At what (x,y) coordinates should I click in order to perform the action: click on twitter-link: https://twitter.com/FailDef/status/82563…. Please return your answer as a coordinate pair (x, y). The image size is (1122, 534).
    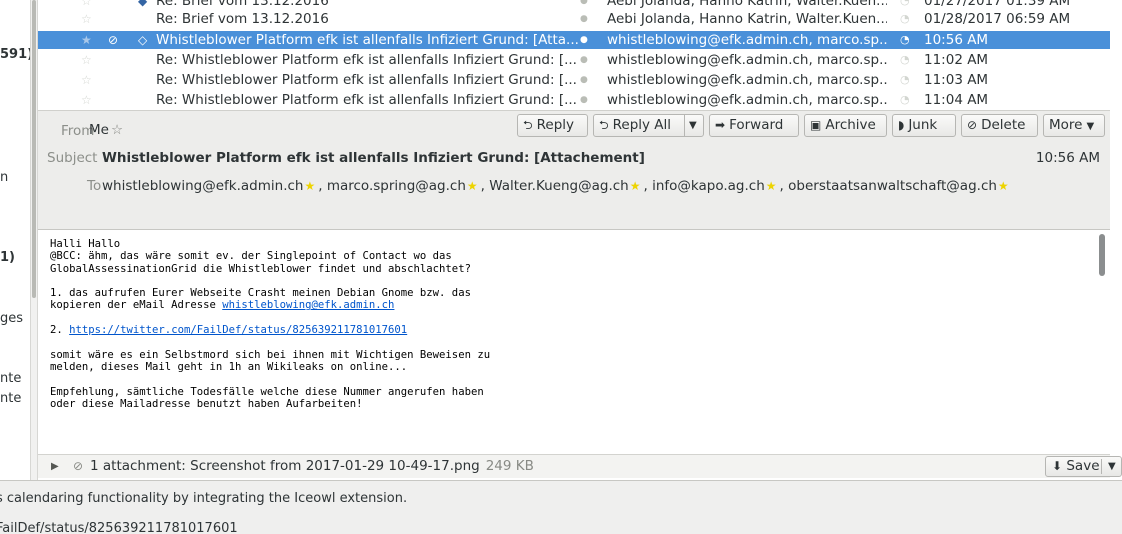
    Looking at the image, I should click on (238, 330).